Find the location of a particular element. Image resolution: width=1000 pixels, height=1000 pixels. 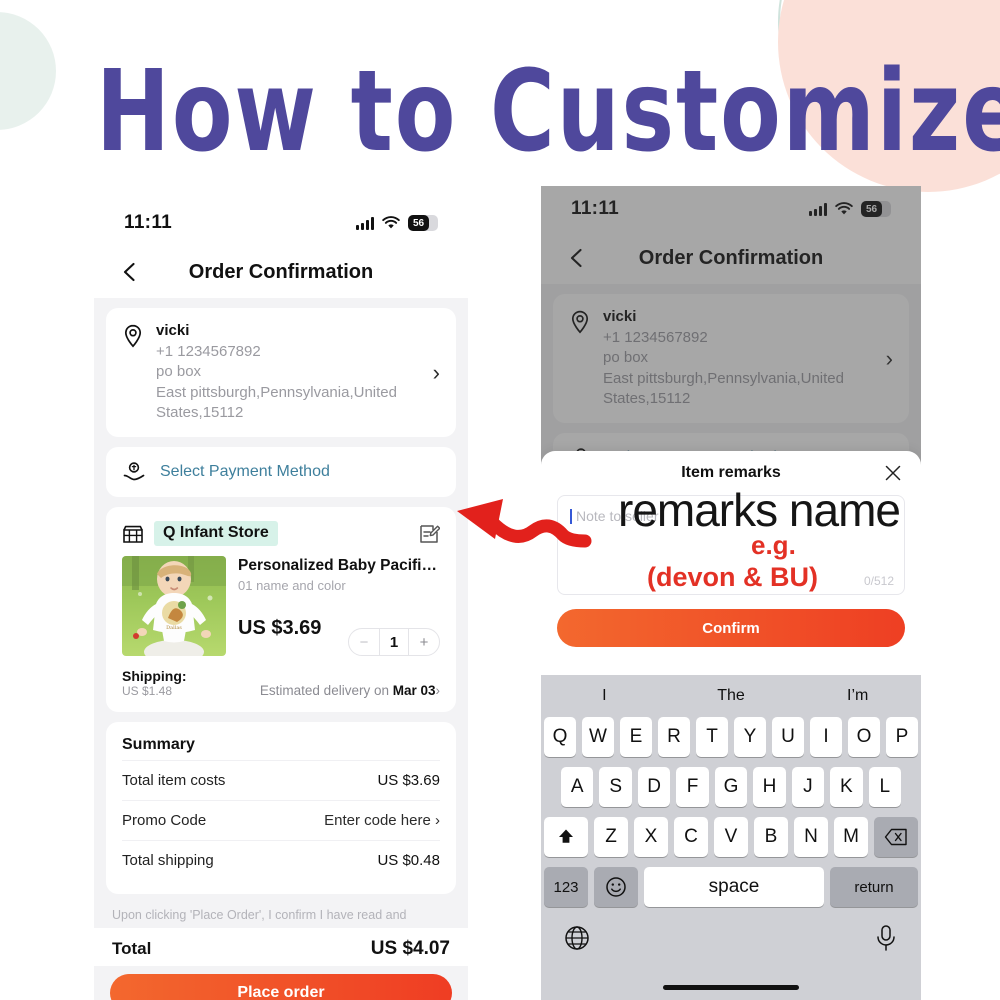

key-g: G is located at coordinates (731, 787).